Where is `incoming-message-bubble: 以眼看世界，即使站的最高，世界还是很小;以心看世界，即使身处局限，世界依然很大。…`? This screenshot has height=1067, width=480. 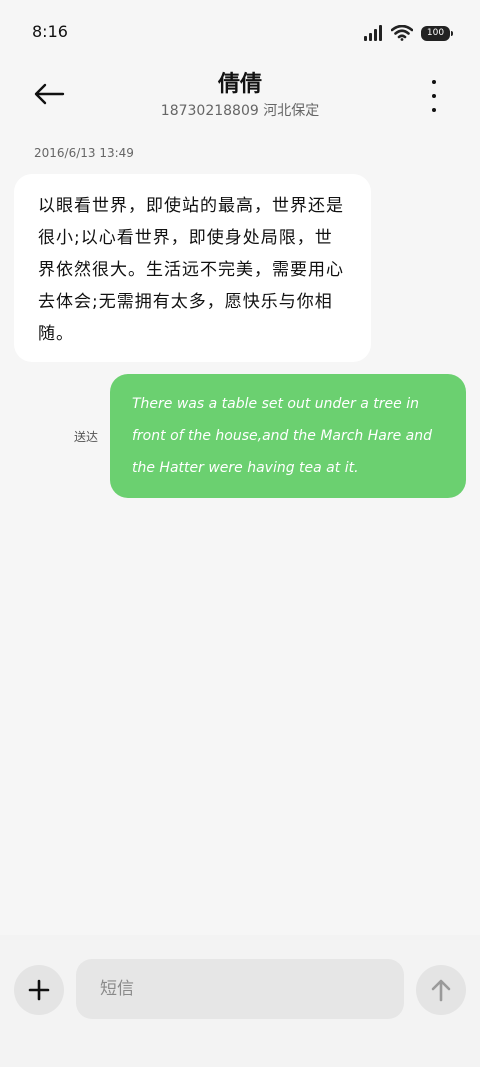
incoming-message-bubble: 以眼看世界，即使站的最高，世界还是很小;以心看世界，即使身处局限，世界依然很大。… is located at coordinates (192, 268).